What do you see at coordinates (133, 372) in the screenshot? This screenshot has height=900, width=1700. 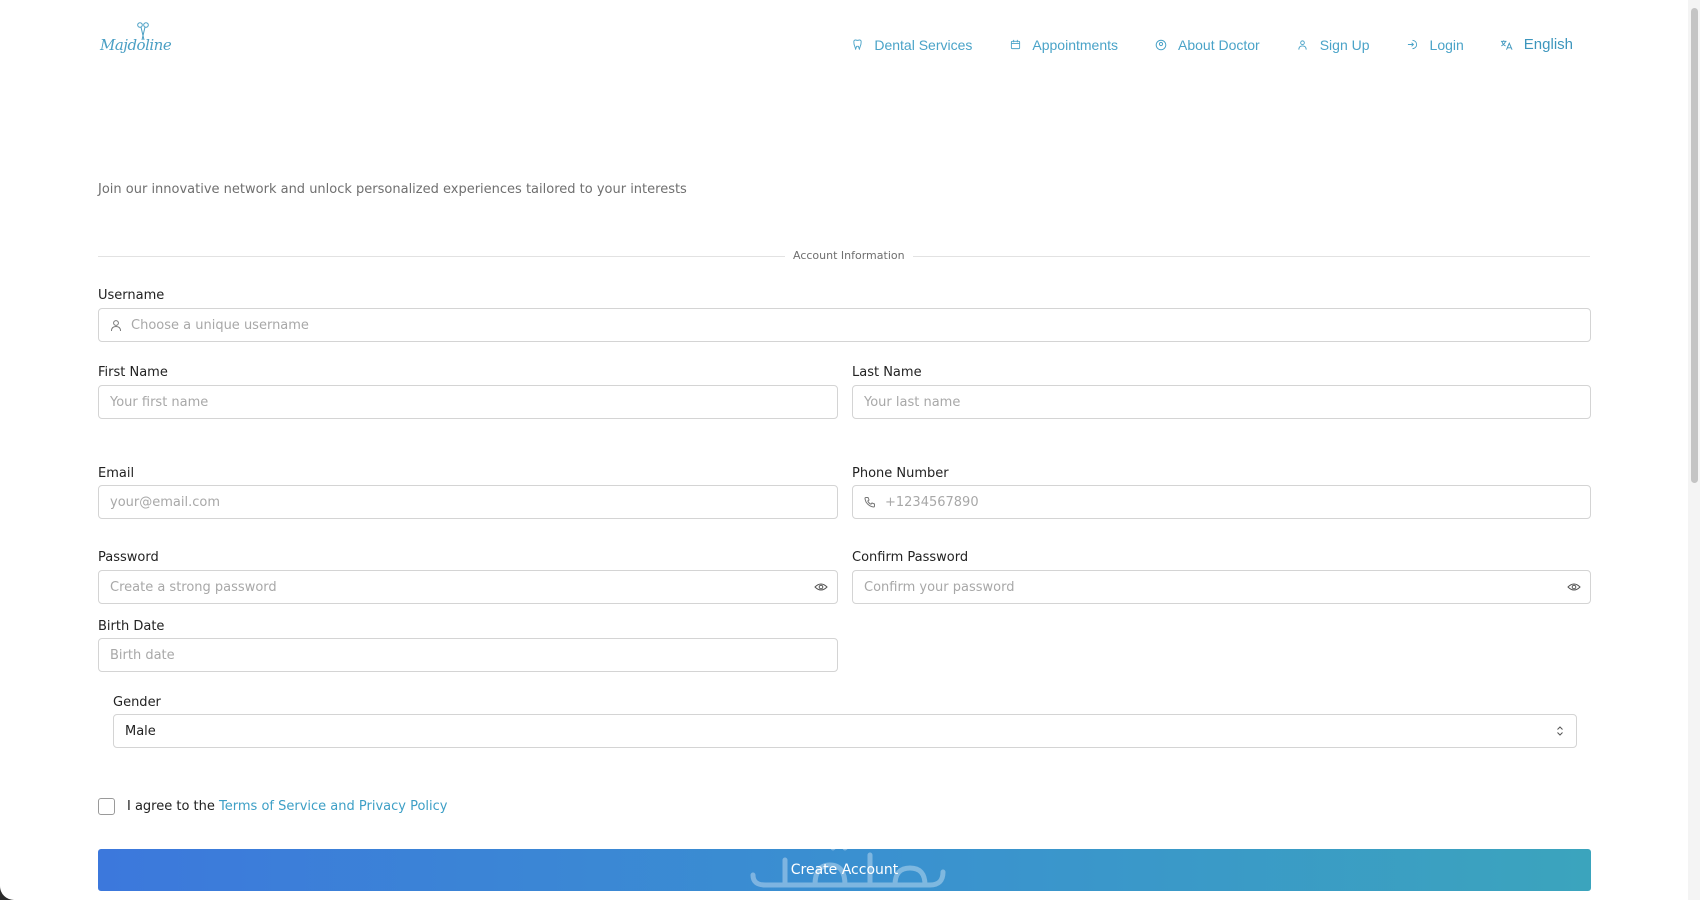 I see `first-name-label: First Name` at bounding box center [133, 372].